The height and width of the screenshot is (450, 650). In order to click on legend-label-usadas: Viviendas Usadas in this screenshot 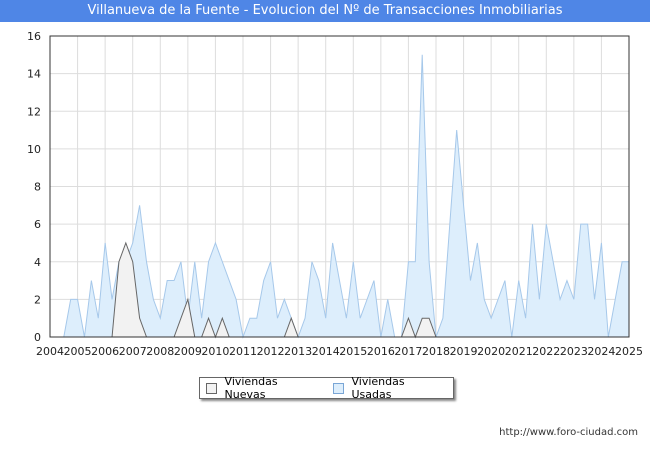, I will do `click(378, 388)`.